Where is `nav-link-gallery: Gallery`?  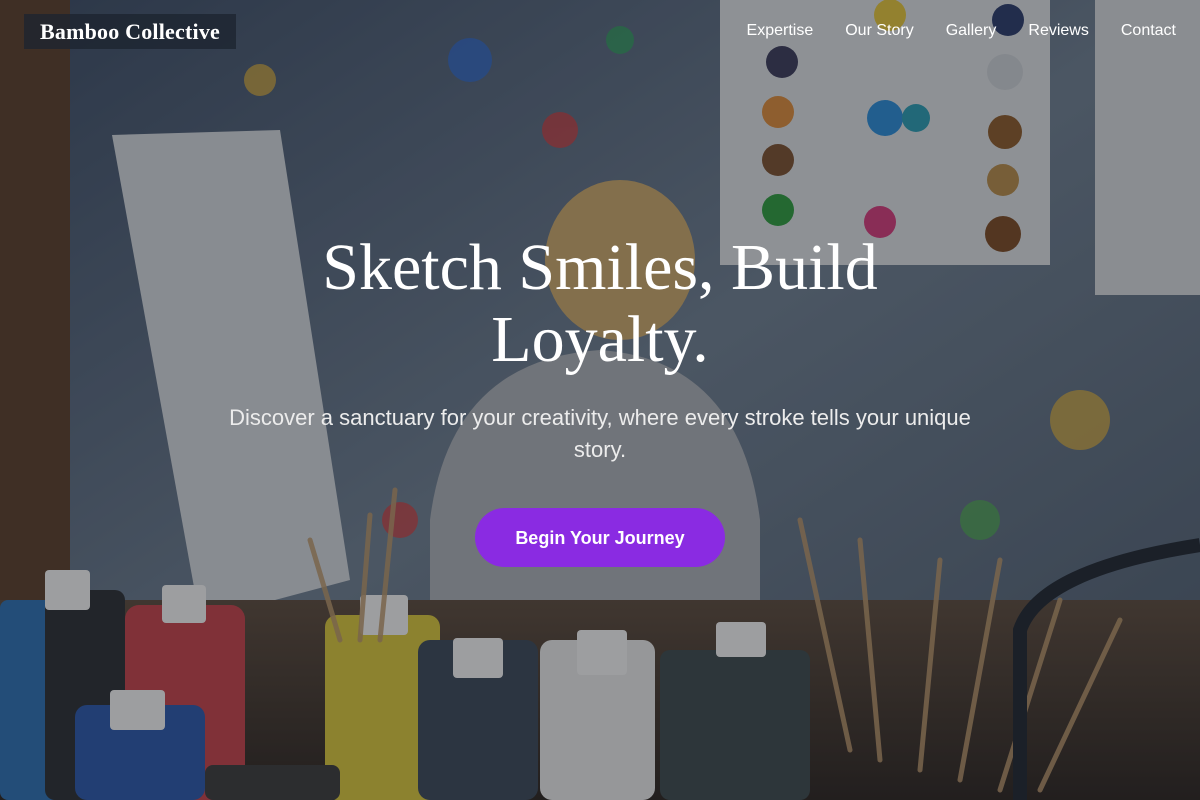 nav-link-gallery: Gallery is located at coordinates (971, 31).